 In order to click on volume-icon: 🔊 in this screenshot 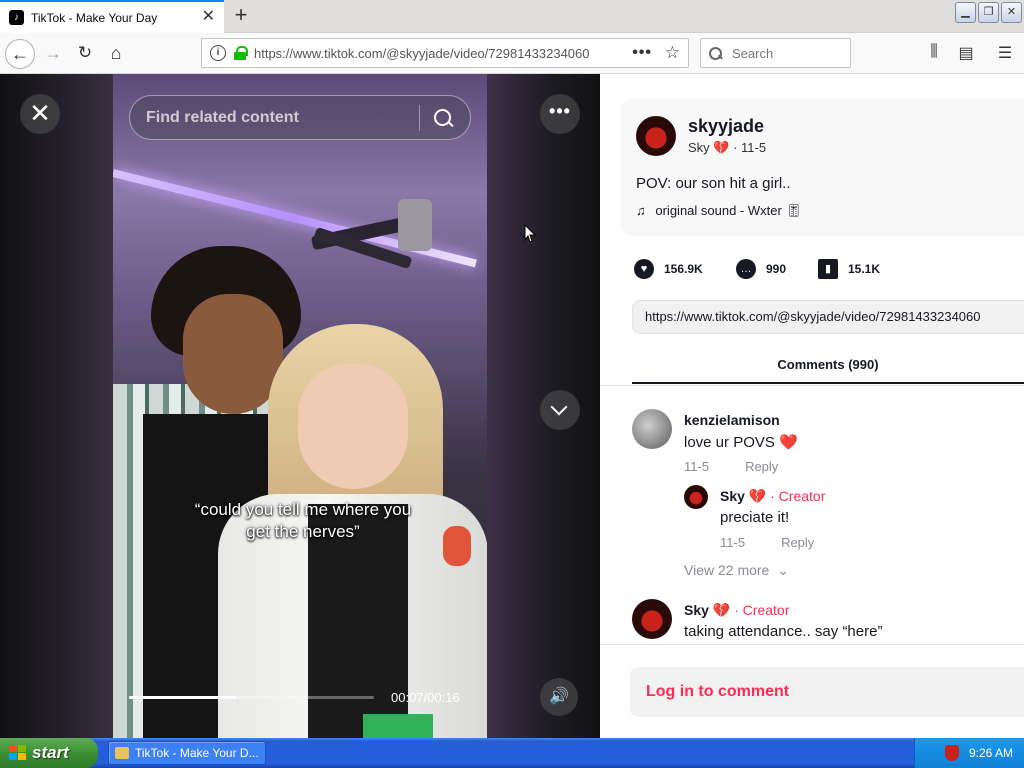, I will do `click(559, 697)`.